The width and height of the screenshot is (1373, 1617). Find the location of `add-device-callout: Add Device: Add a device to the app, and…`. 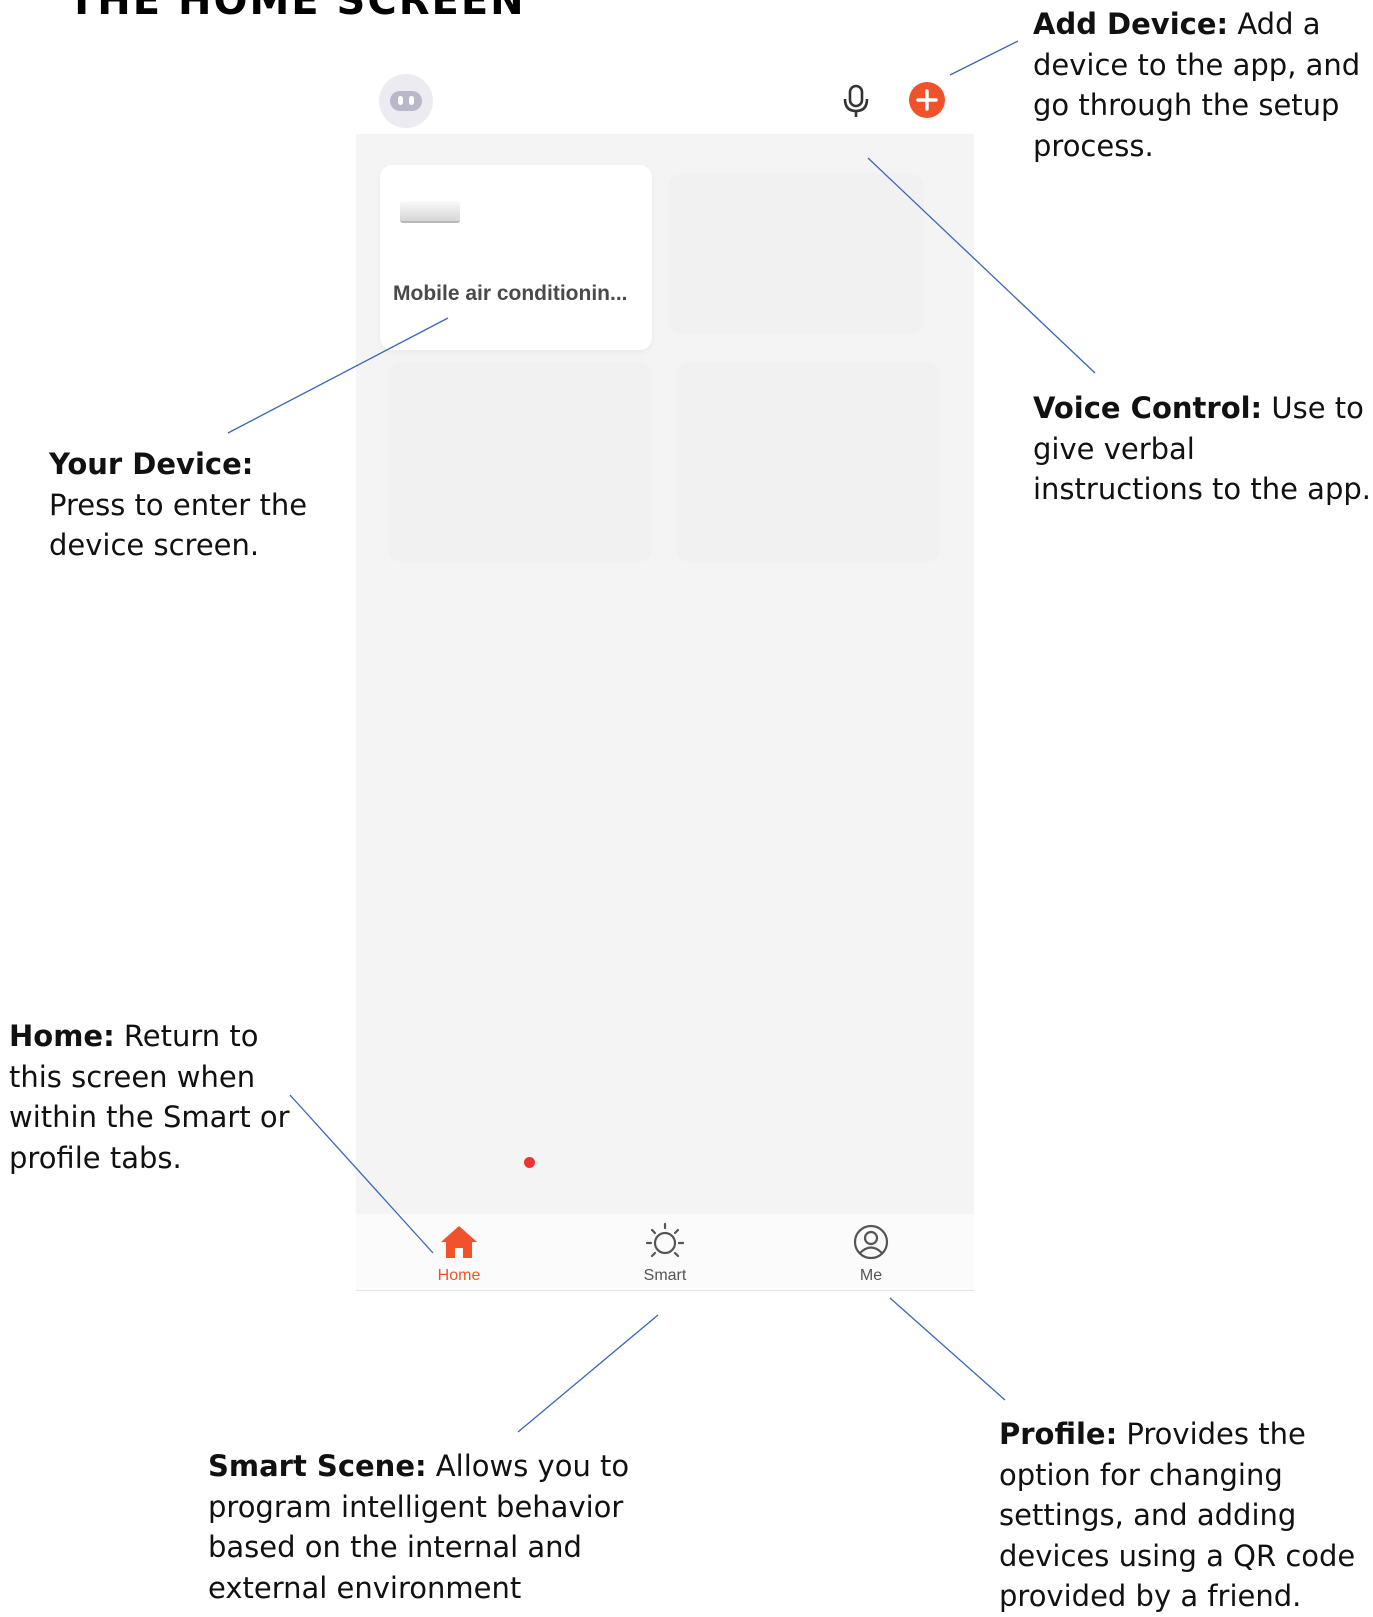

add-device-callout: Add Device: Add a device to the app, and… is located at coordinates (1202, 85).